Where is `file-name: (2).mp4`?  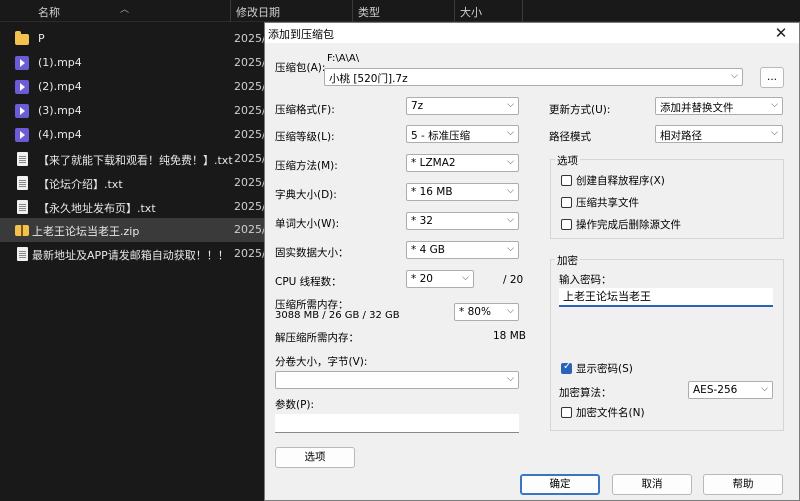 file-name: (2).mp4 is located at coordinates (60, 86).